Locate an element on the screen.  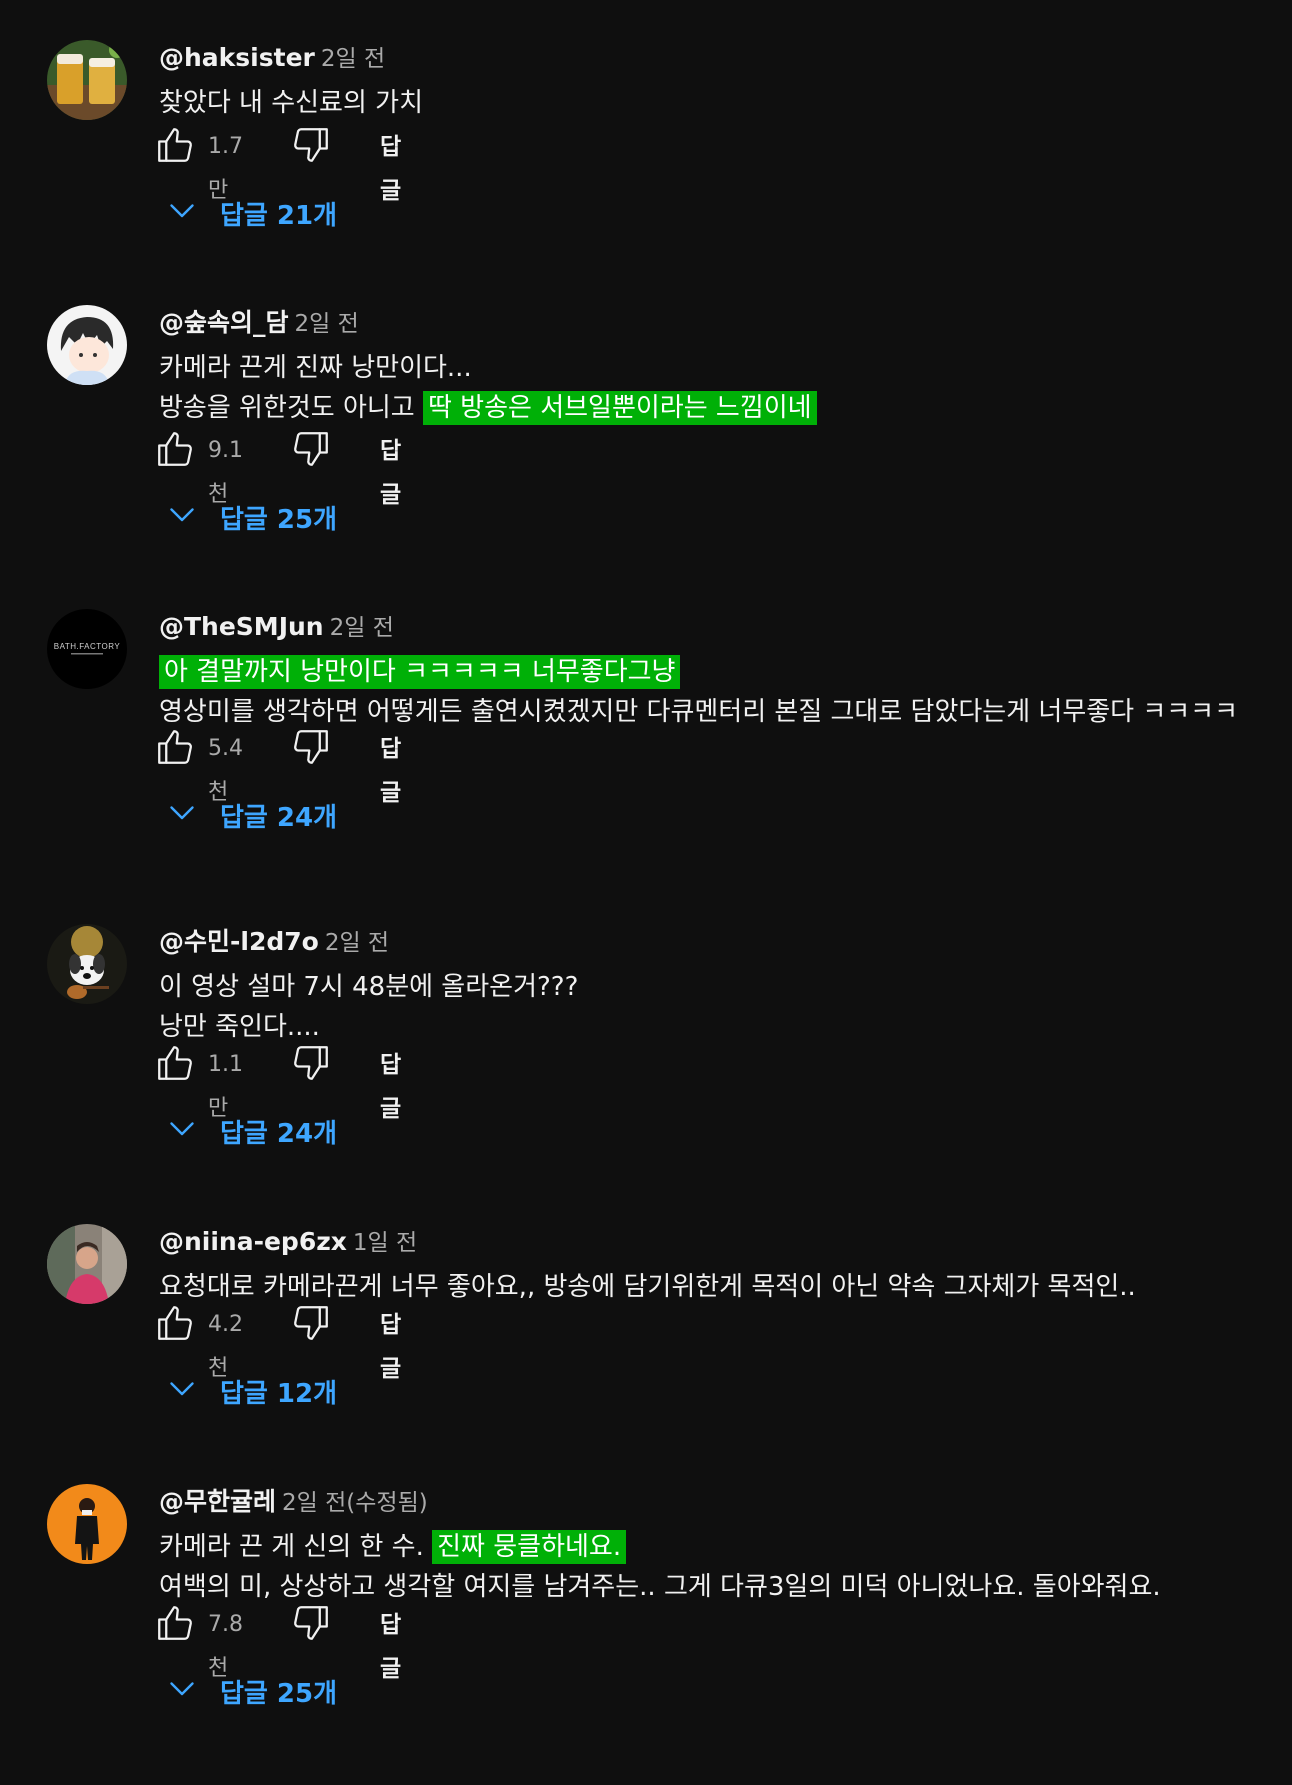
comment-header: @TheSMJun 2일 전 is located at coordinates (276, 628).